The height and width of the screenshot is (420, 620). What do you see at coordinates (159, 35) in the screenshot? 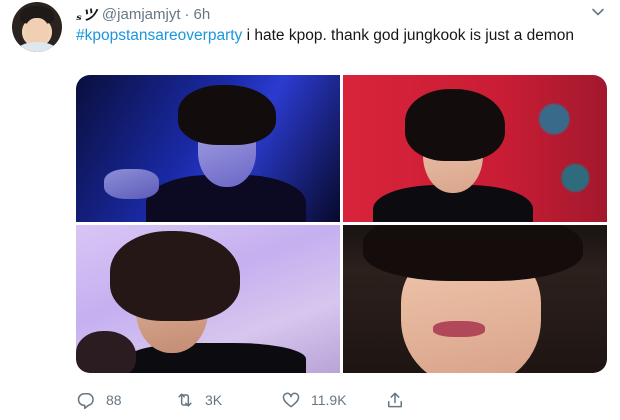
I see `hashtag-link: #kpopstansareoverparty` at bounding box center [159, 35].